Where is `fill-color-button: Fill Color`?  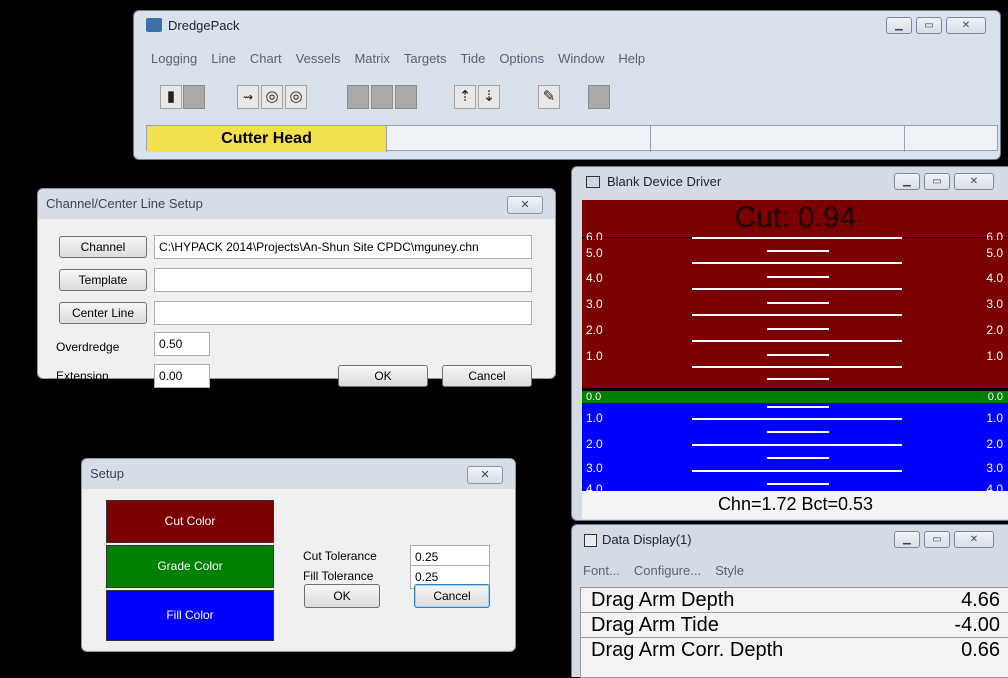 fill-color-button: Fill Color is located at coordinates (190, 615).